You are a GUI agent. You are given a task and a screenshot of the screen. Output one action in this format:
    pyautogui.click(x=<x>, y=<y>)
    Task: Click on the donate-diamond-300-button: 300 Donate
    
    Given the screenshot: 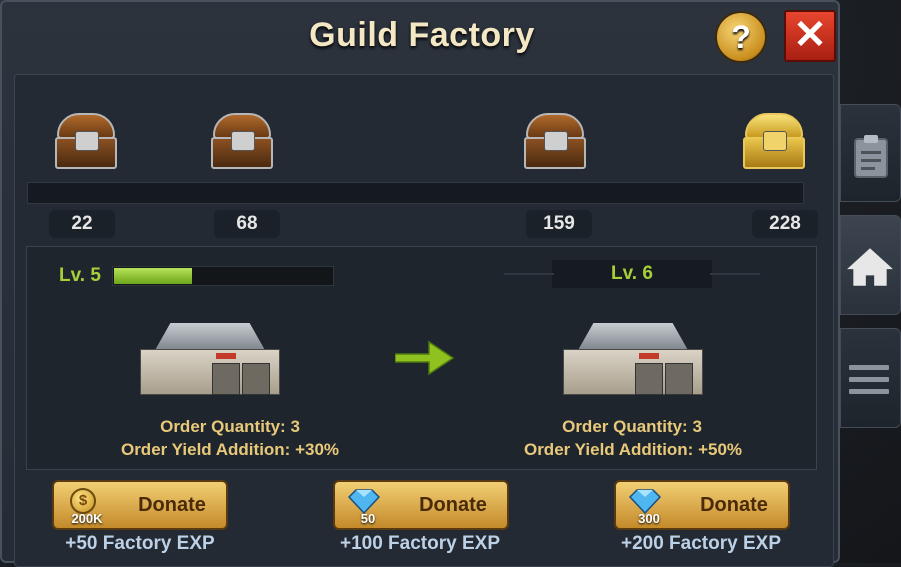 What is the action you would take?
    pyautogui.click(x=702, y=505)
    